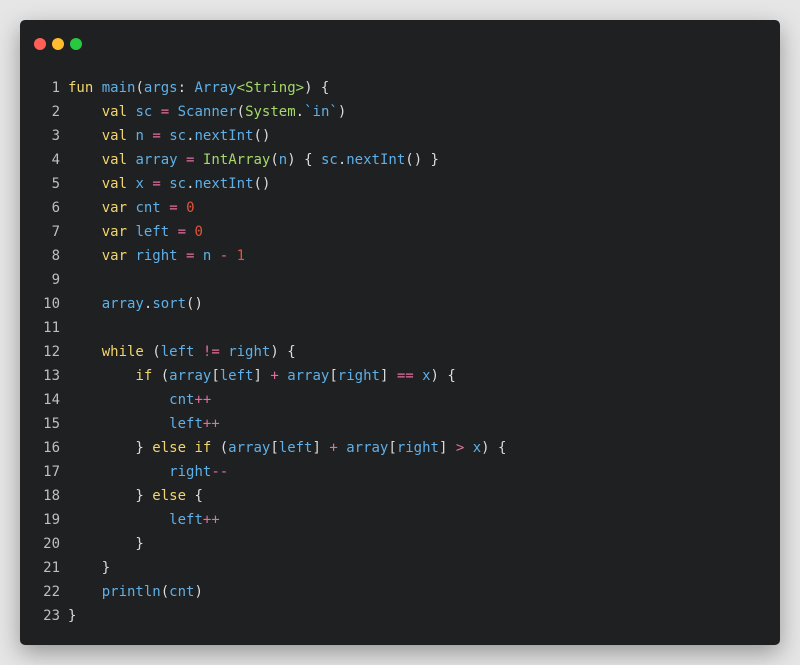 This screenshot has height=665, width=800. I want to click on line-number: 16, so click(51, 448).